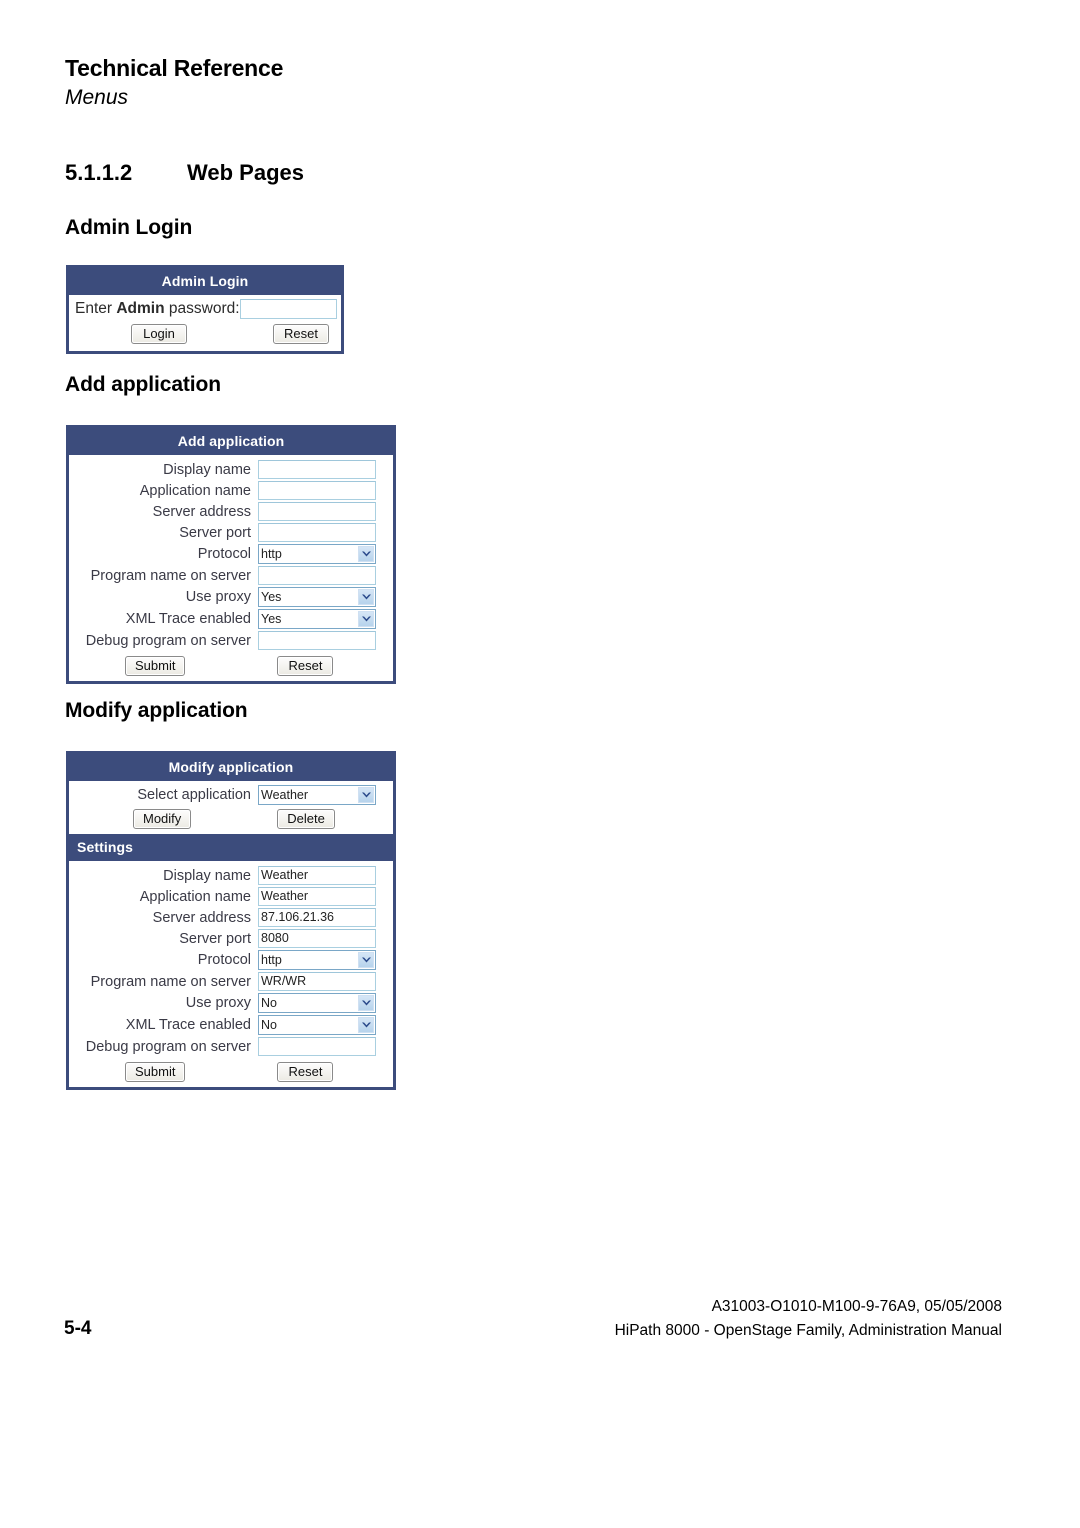  I want to click on add-application-dropdown-value-7: Yes, so click(271, 619).